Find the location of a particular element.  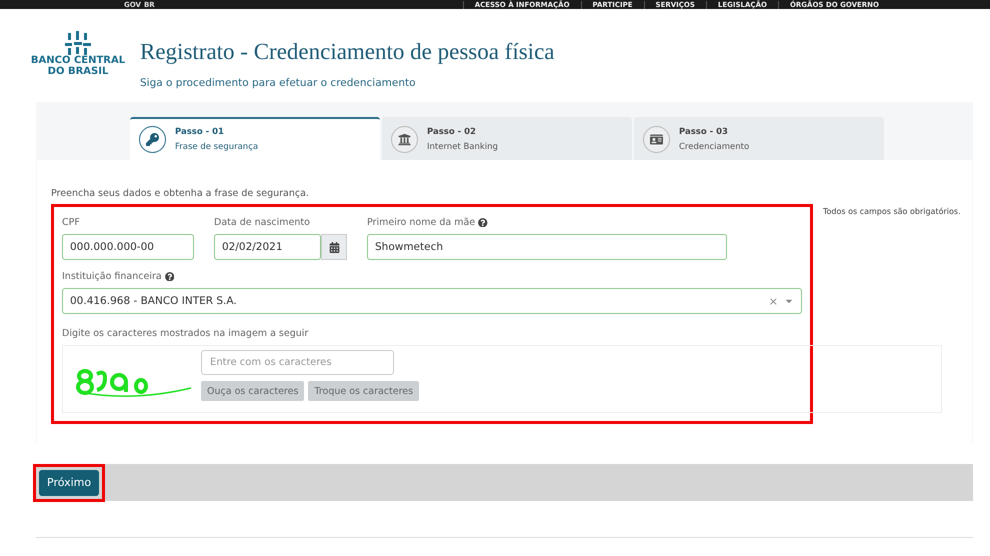

step-number: Passo - 01 is located at coordinates (200, 132).